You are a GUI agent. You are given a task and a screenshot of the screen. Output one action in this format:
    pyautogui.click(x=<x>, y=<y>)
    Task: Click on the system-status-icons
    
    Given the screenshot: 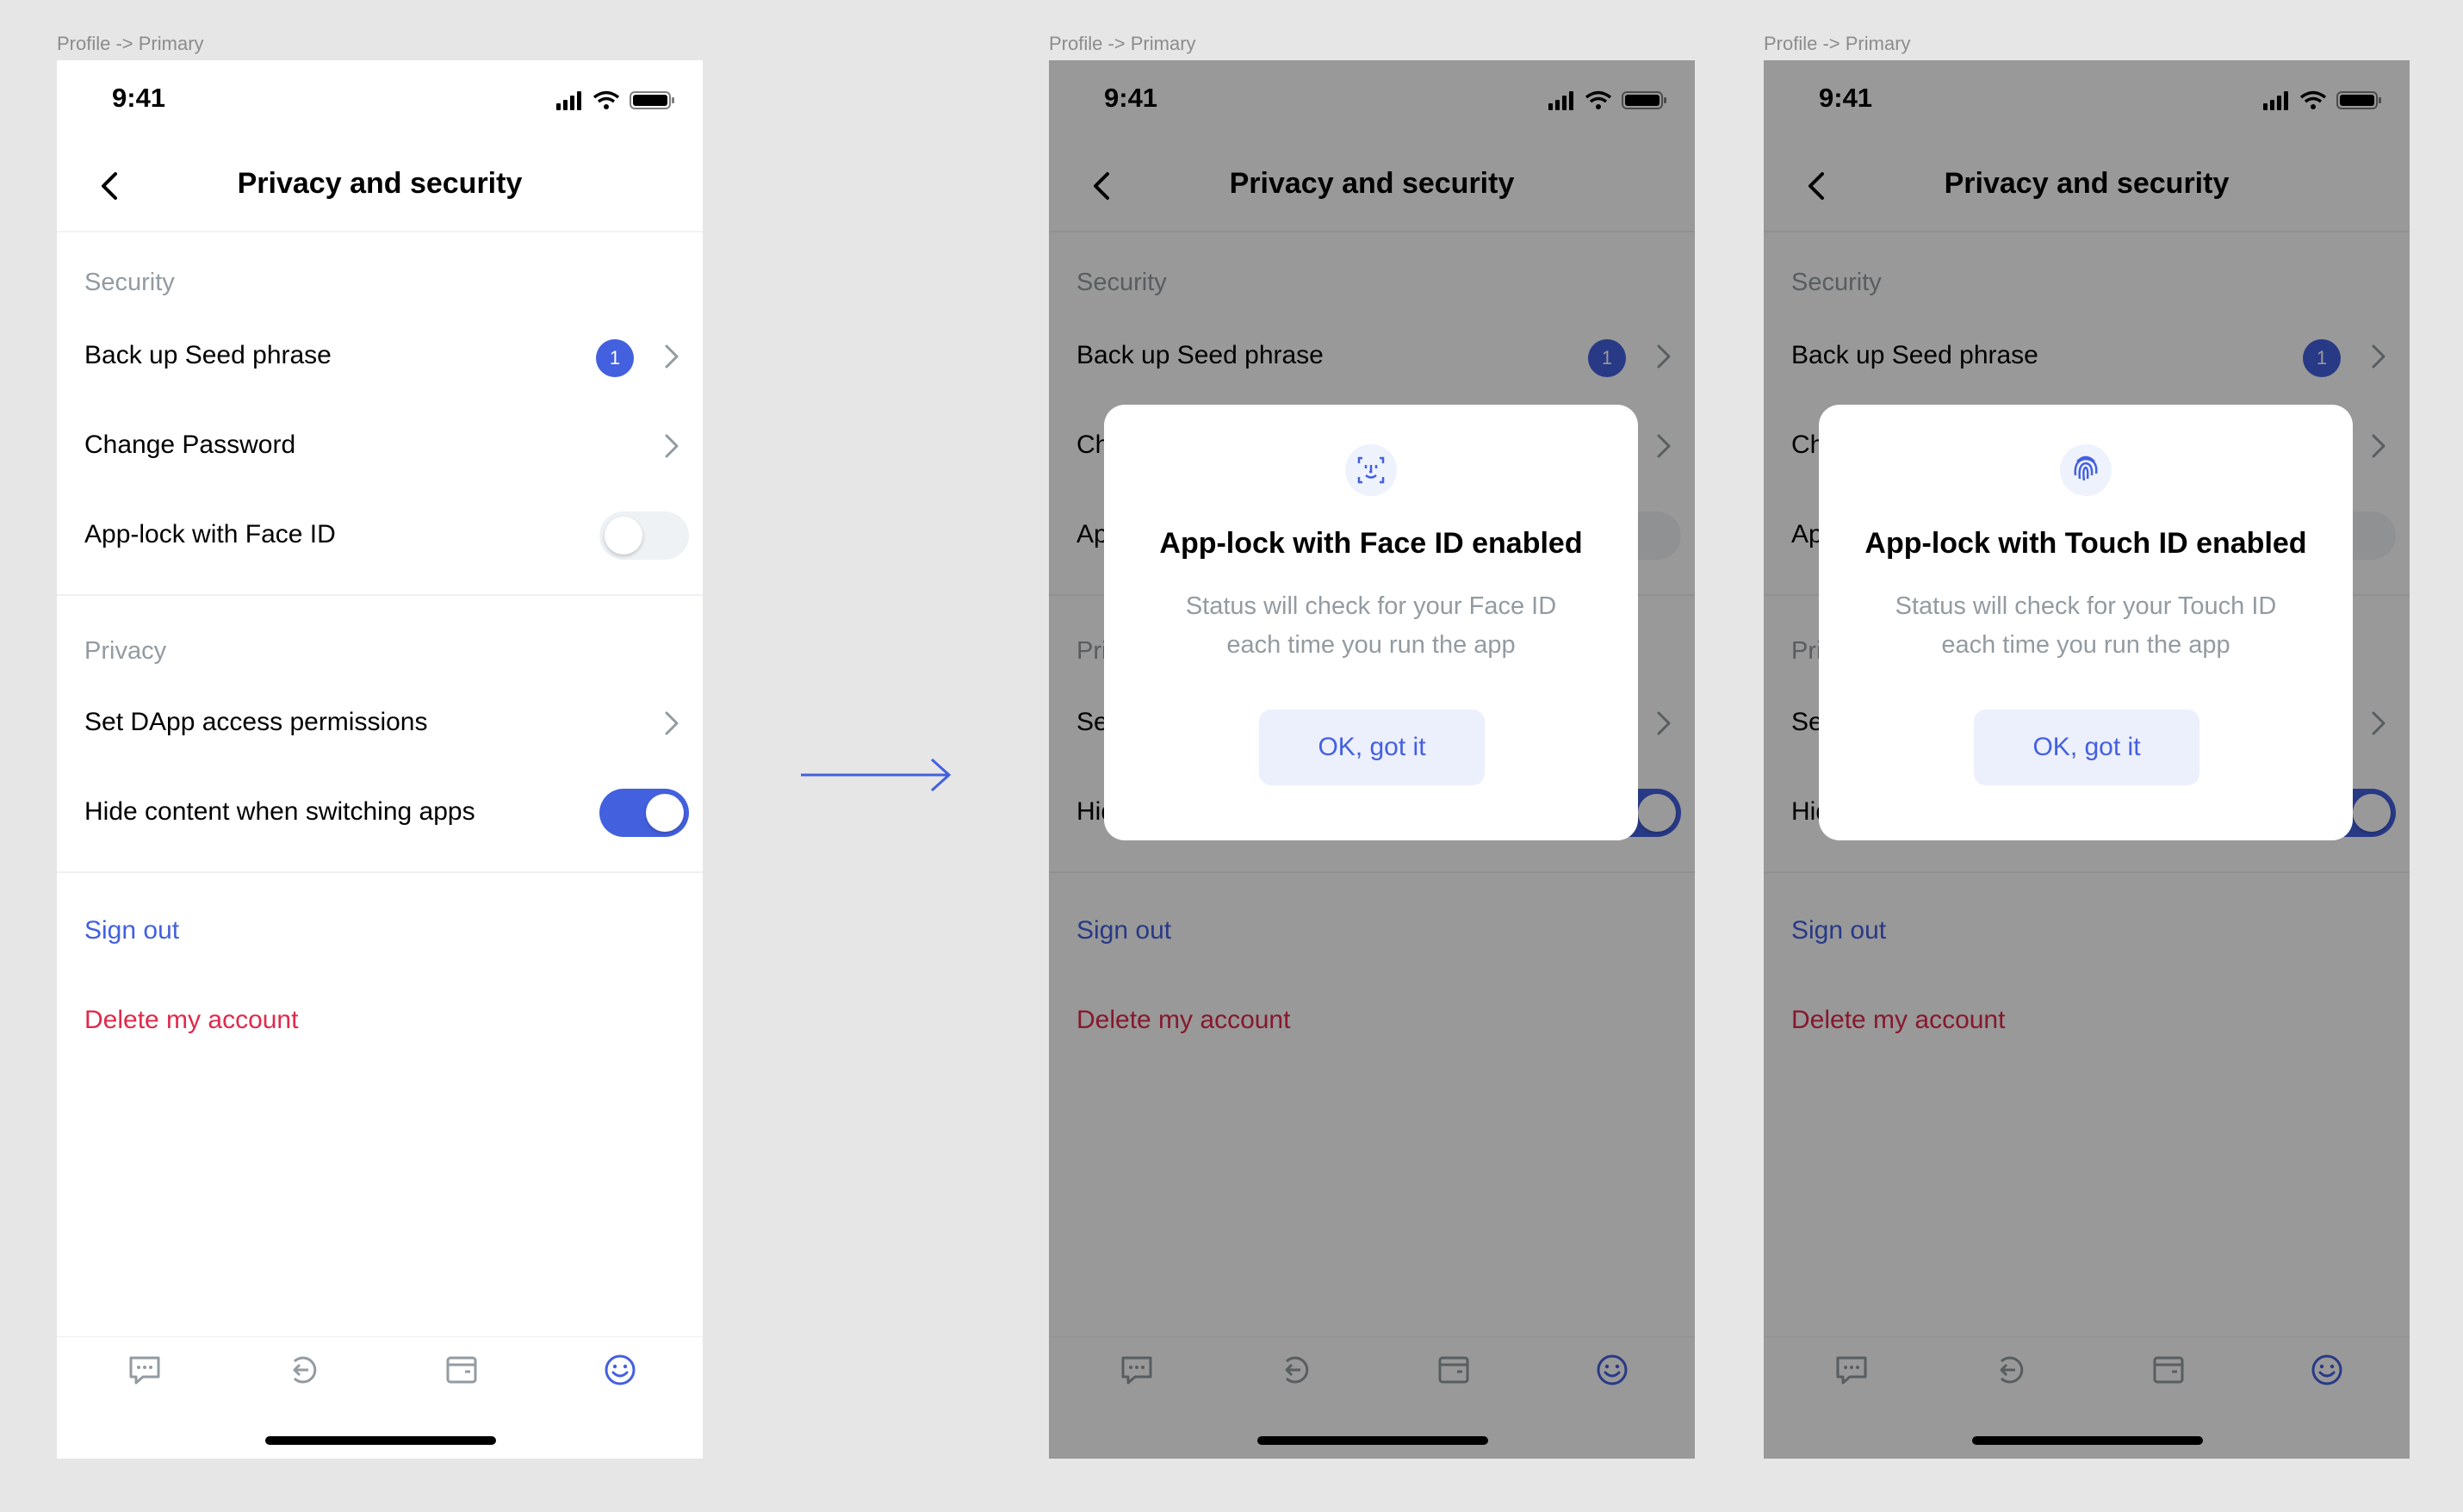 What is the action you would take?
    pyautogui.click(x=615, y=100)
    